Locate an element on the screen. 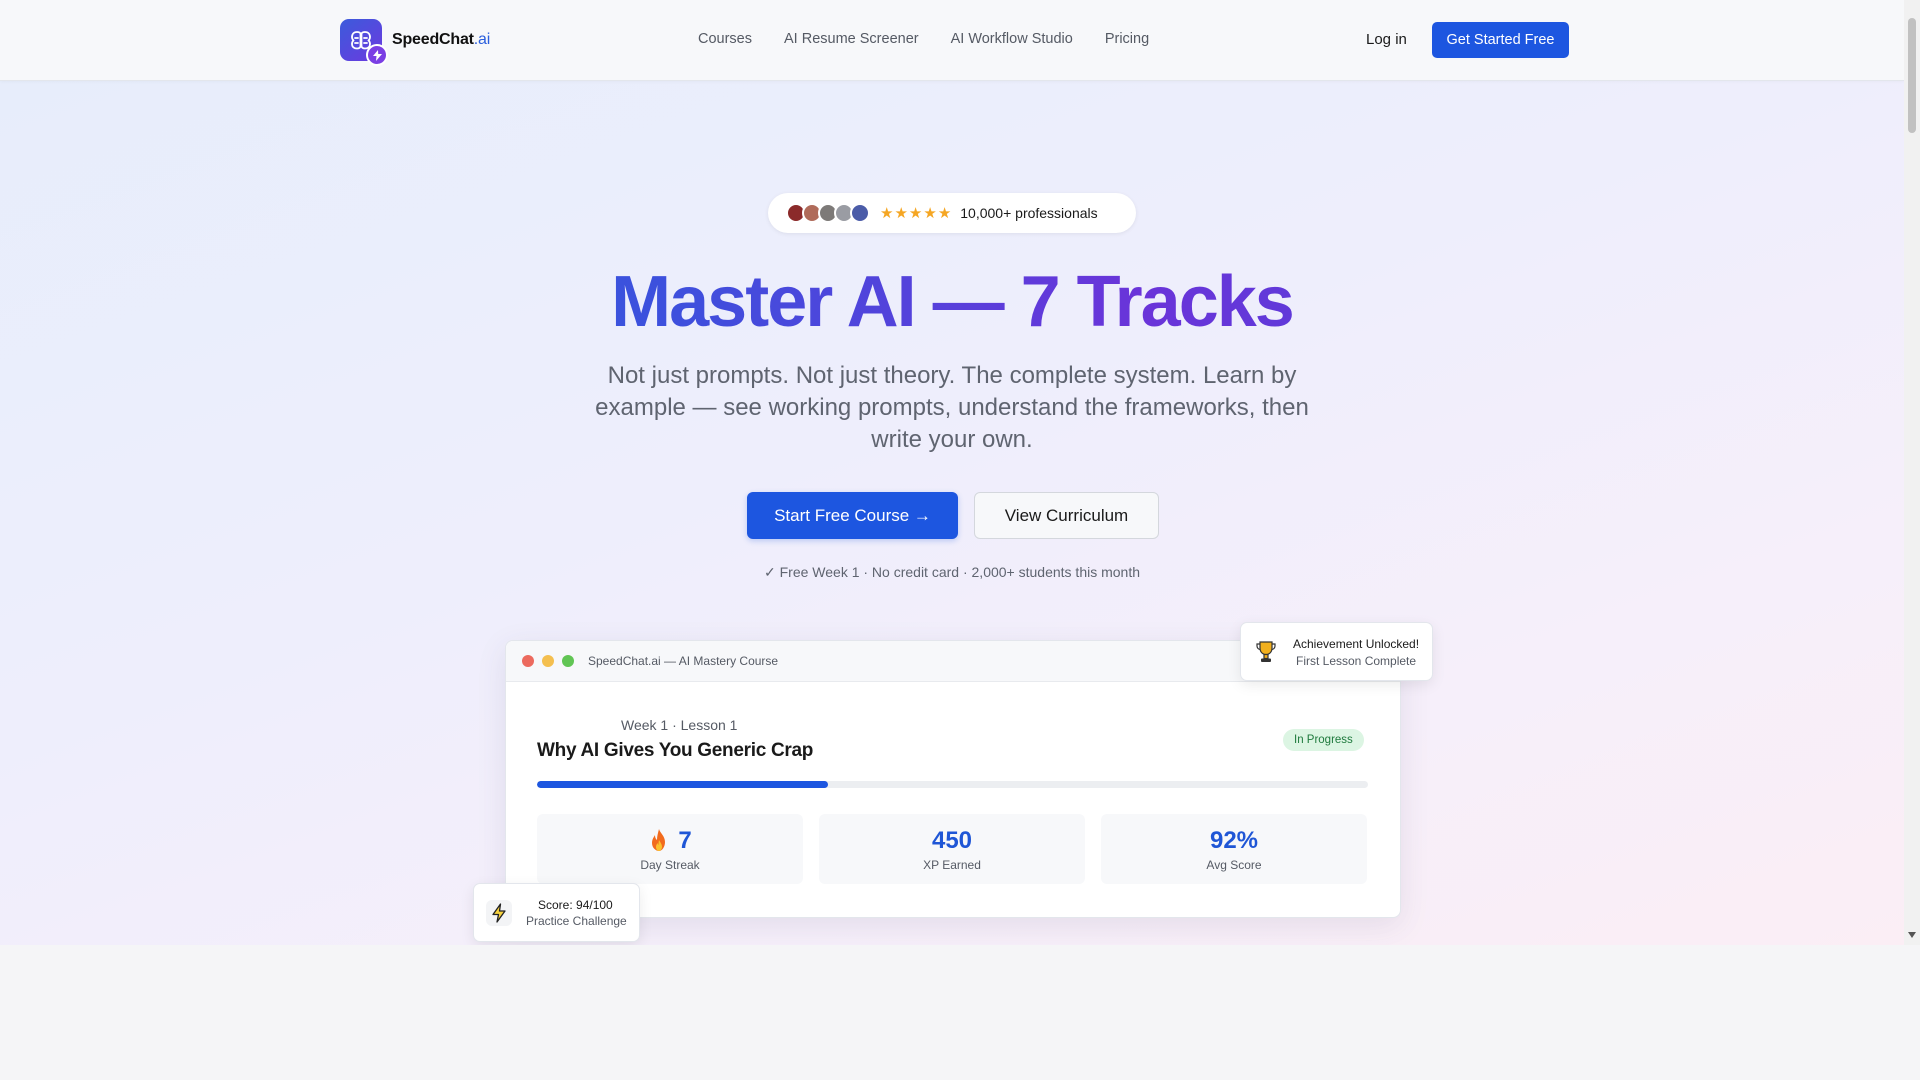  stat-day-streak: 7 Day Streak is located at coordinates (670, 849).